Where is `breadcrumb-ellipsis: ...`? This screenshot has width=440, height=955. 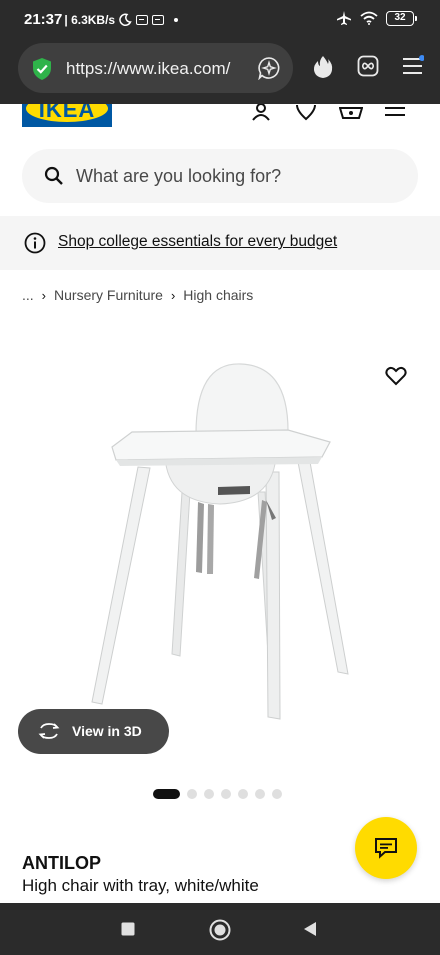
breadcrumb-ellipsis: ... is located at coordinates (28, 295).